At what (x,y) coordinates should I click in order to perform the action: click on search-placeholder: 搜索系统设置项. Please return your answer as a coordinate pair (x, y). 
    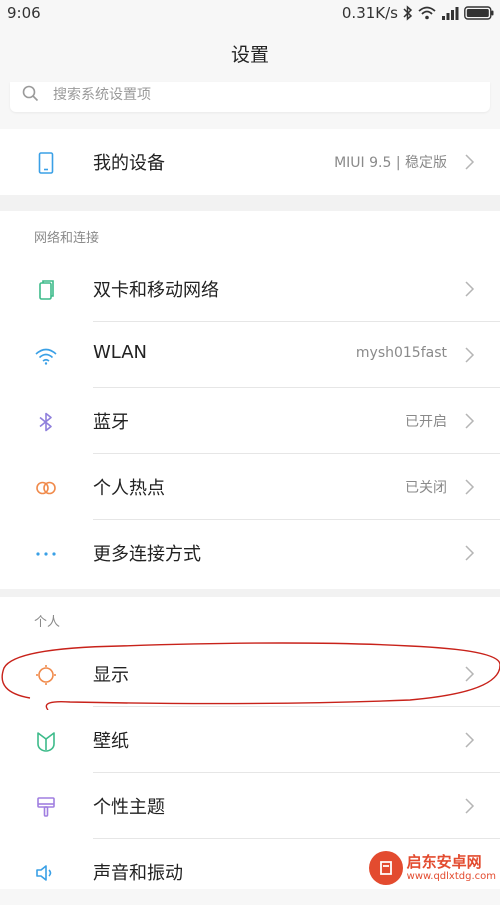
    Looking at the image, I should click on (102, 95).